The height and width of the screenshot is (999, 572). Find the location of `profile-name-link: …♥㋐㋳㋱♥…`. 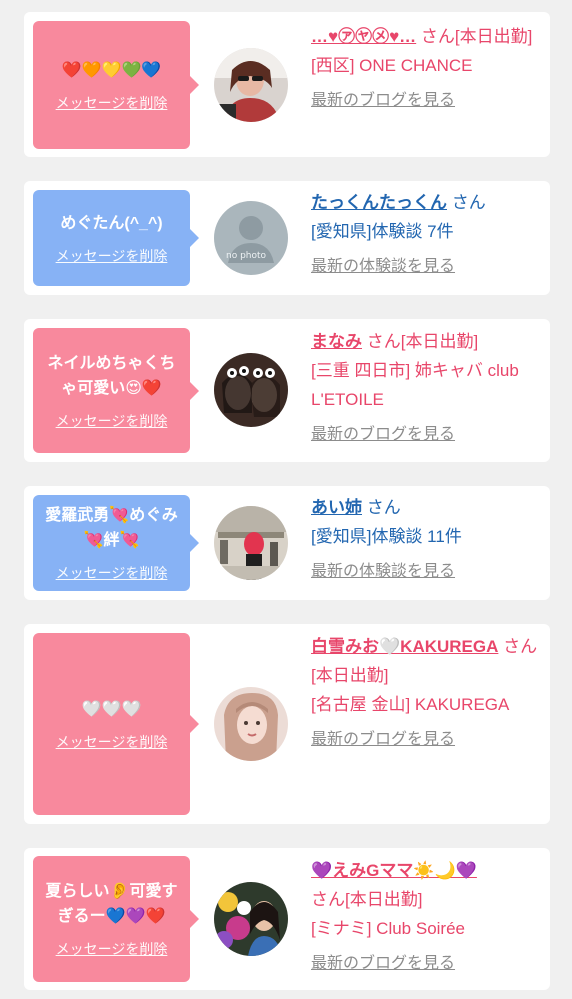

profile-name-link: …♥㋐㋳㋱♥… is located at coordinates (363, 36).